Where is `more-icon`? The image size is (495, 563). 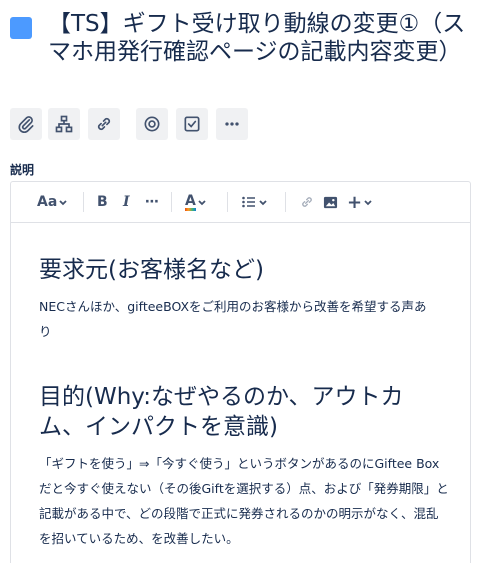
more-icon is located at coordinates (232, 124).